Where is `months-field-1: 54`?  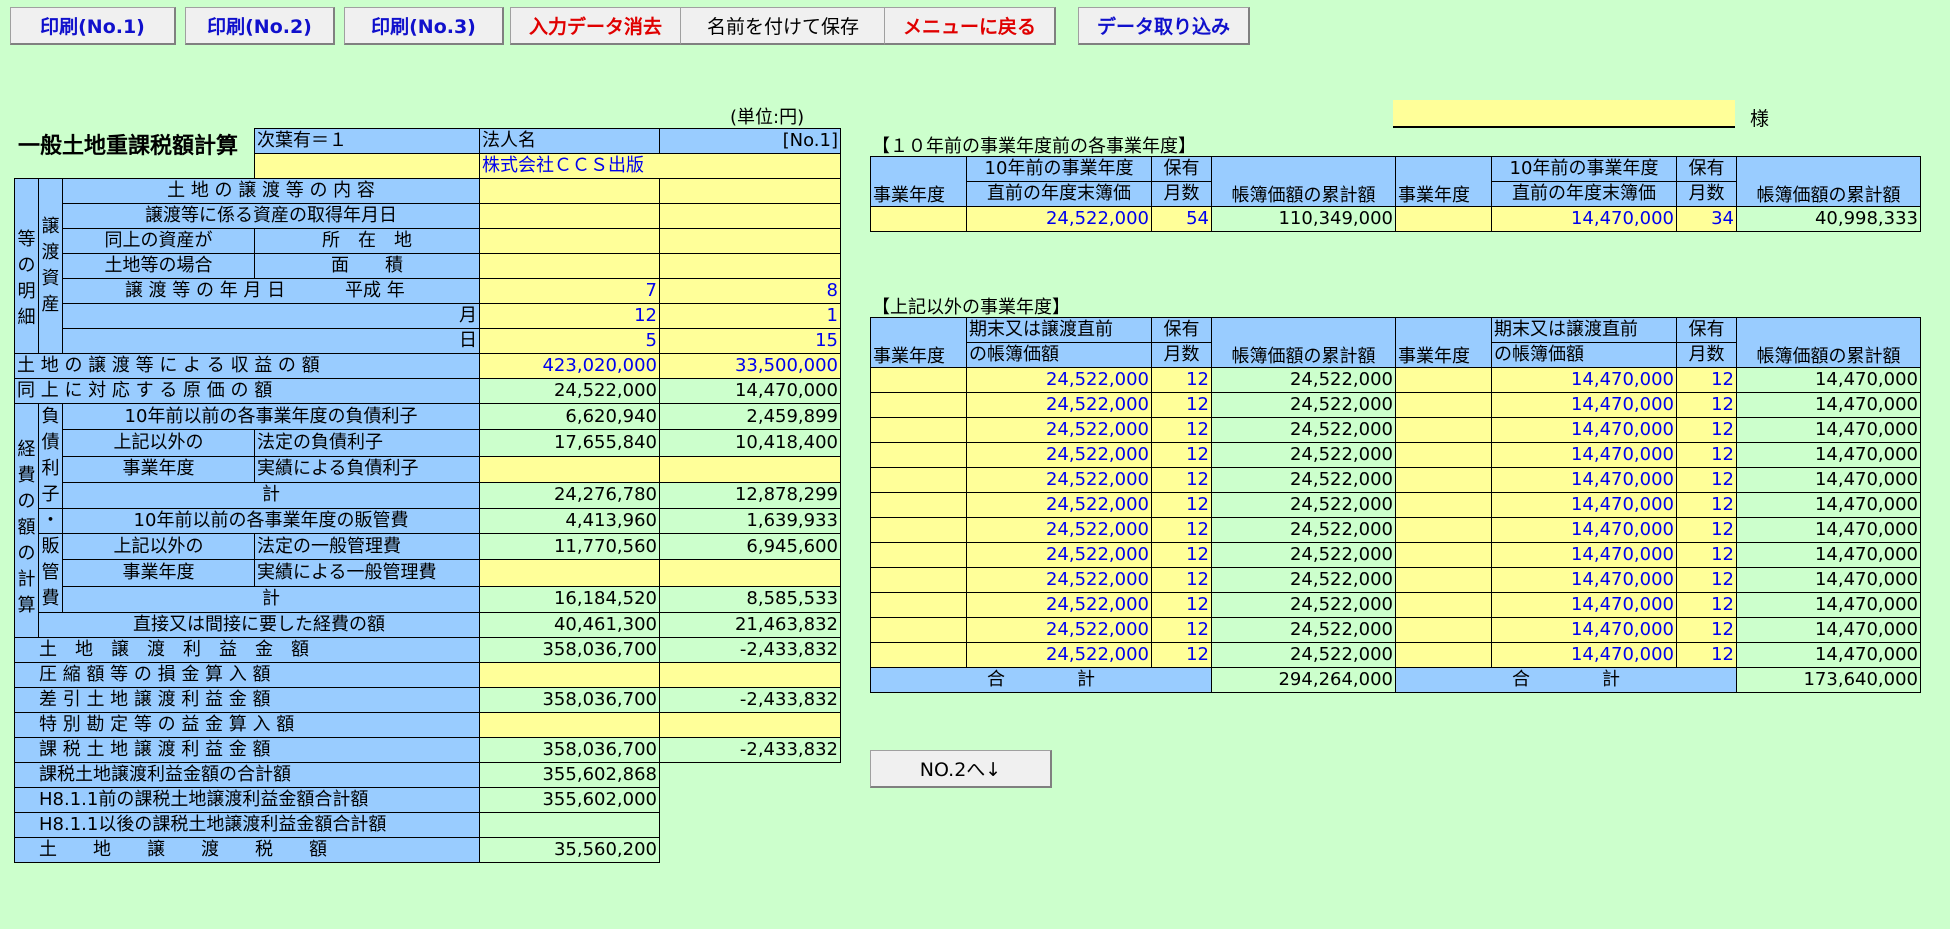
months-field-1: 54 is located at coordinates (1181, 219).